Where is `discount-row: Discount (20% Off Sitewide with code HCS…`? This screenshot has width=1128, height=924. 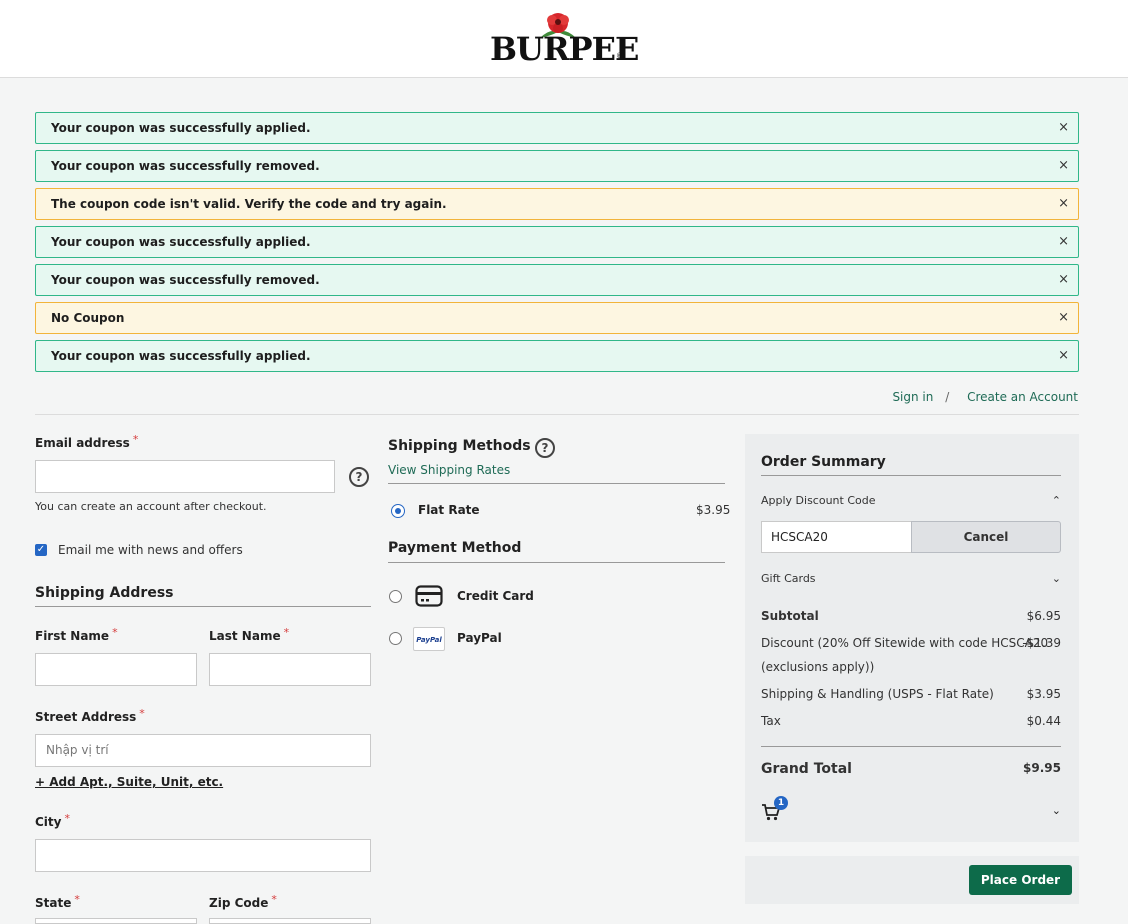 discount-row: Discount (20% Off Sitewide with code HCS… is located at coordinates (911, 643).